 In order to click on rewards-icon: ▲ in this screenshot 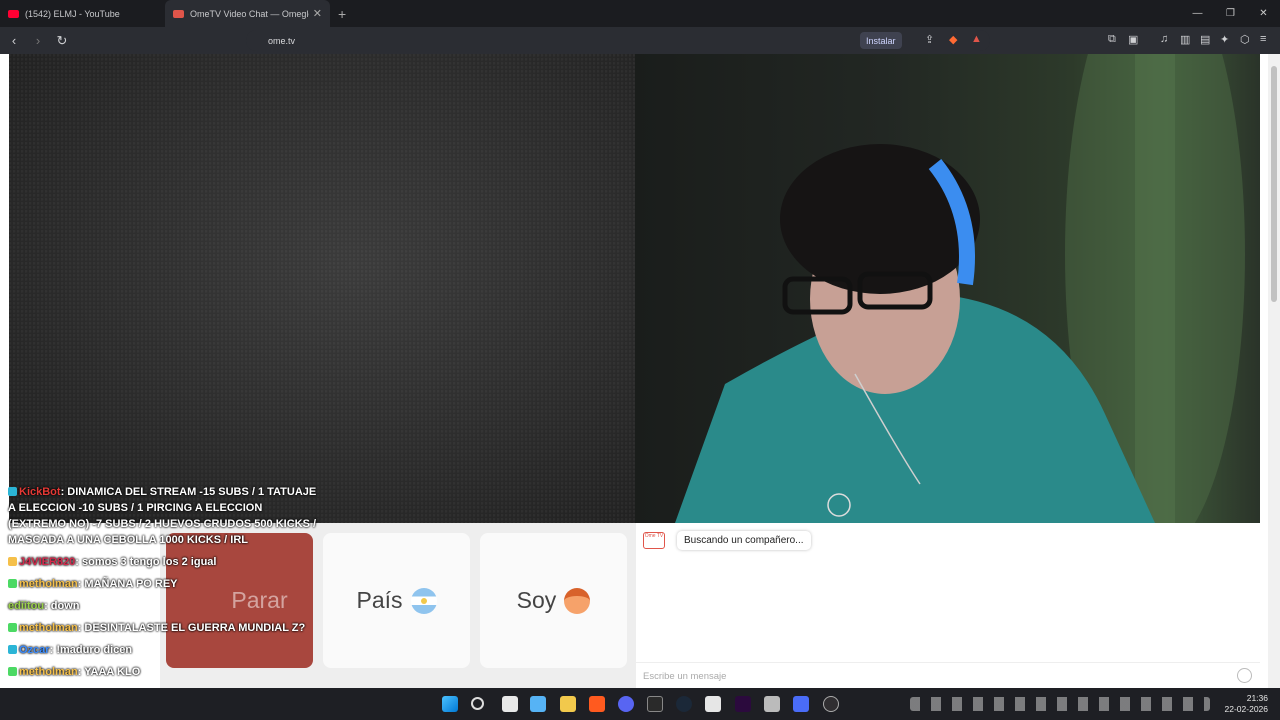, I will do `click(976, 39)`.